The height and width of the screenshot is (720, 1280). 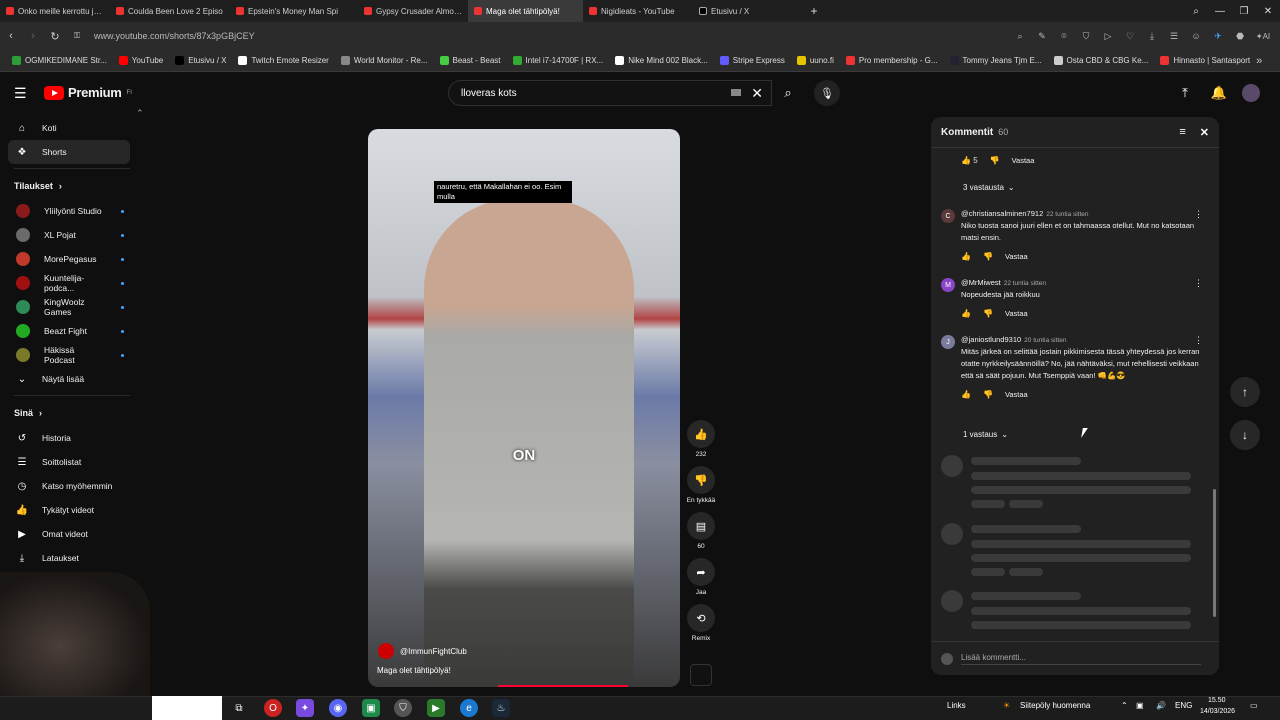 I want to click on edge-icon: e, so click(x=469, y=708).